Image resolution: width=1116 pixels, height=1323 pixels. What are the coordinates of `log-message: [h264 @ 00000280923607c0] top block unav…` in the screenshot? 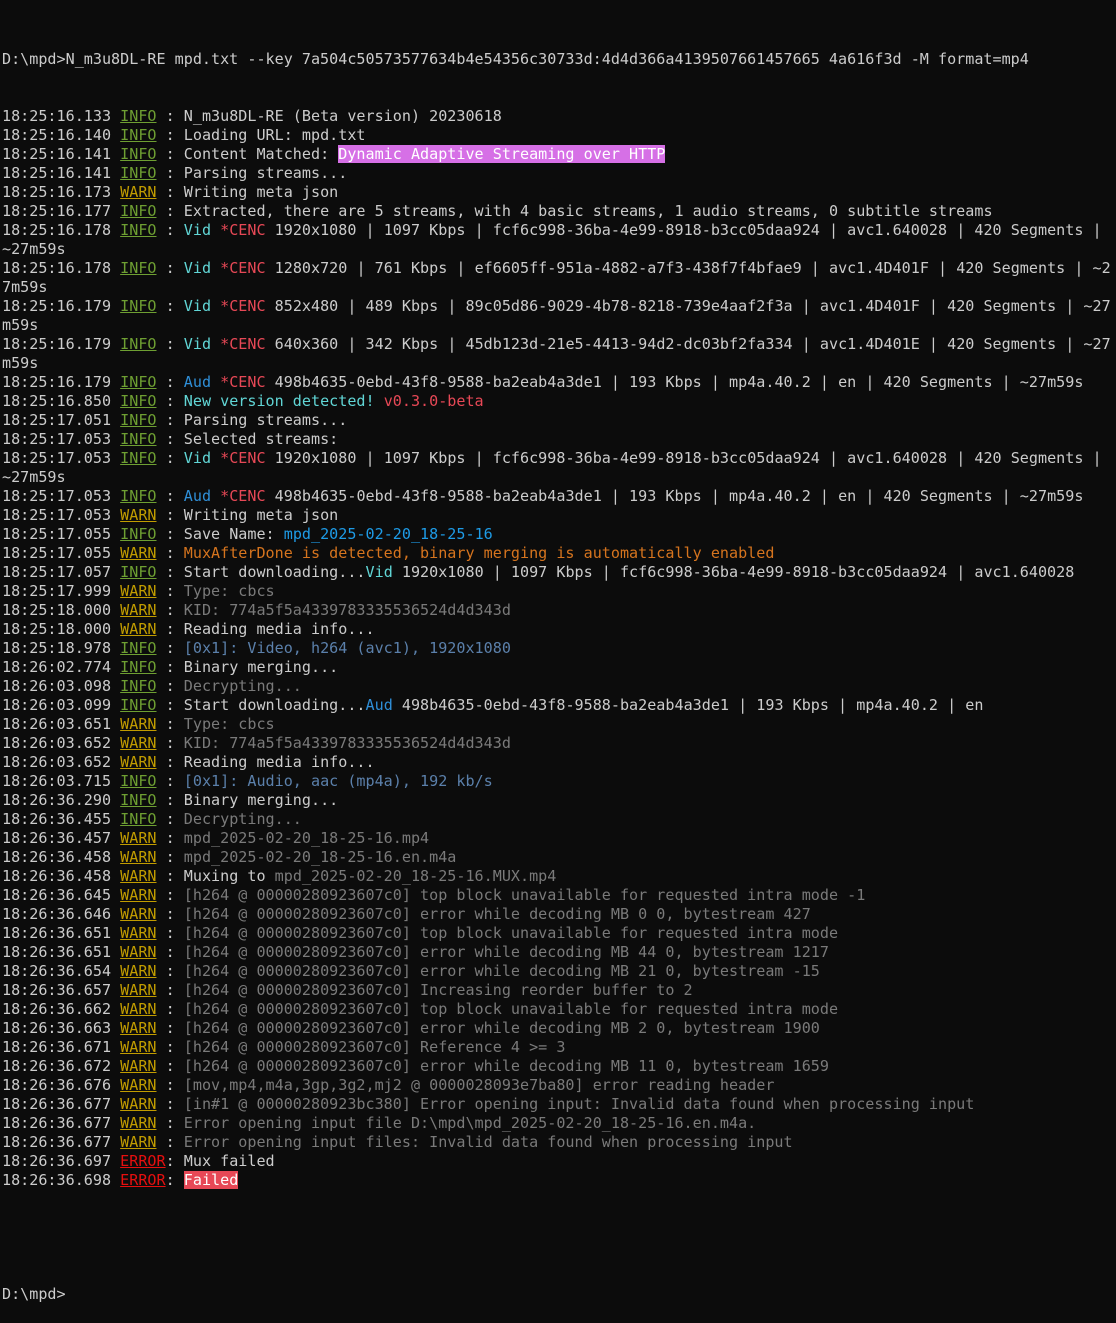 It's located at (511, 1009).